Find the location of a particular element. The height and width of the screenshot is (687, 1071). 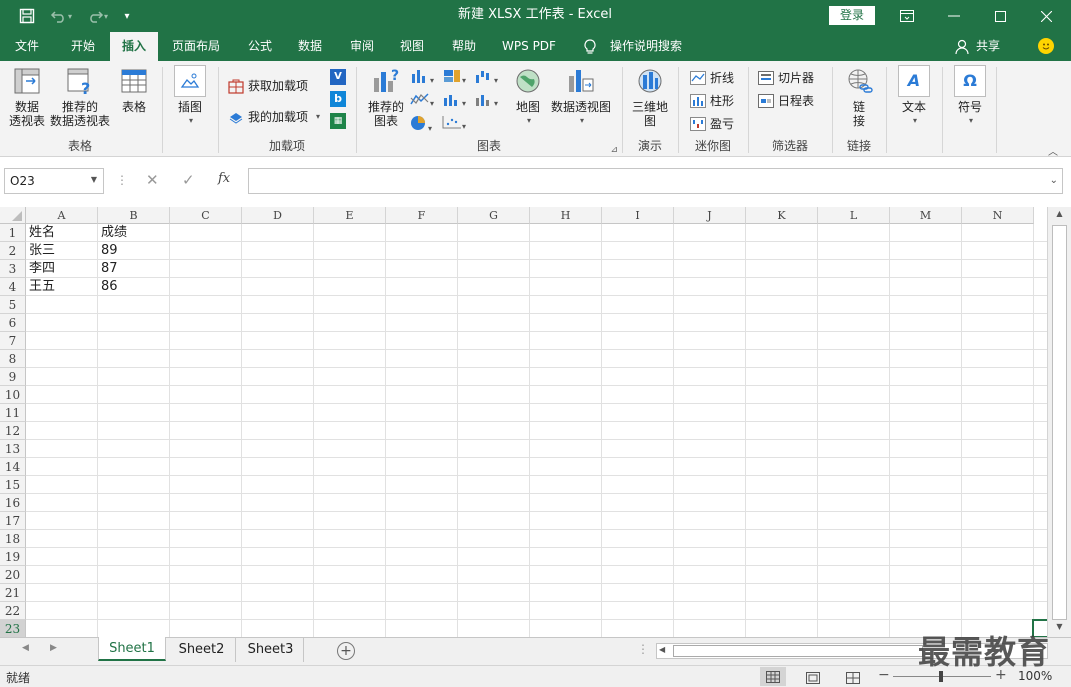

tab-page-layout: 页面布局 is located at coordinates (196, 46).